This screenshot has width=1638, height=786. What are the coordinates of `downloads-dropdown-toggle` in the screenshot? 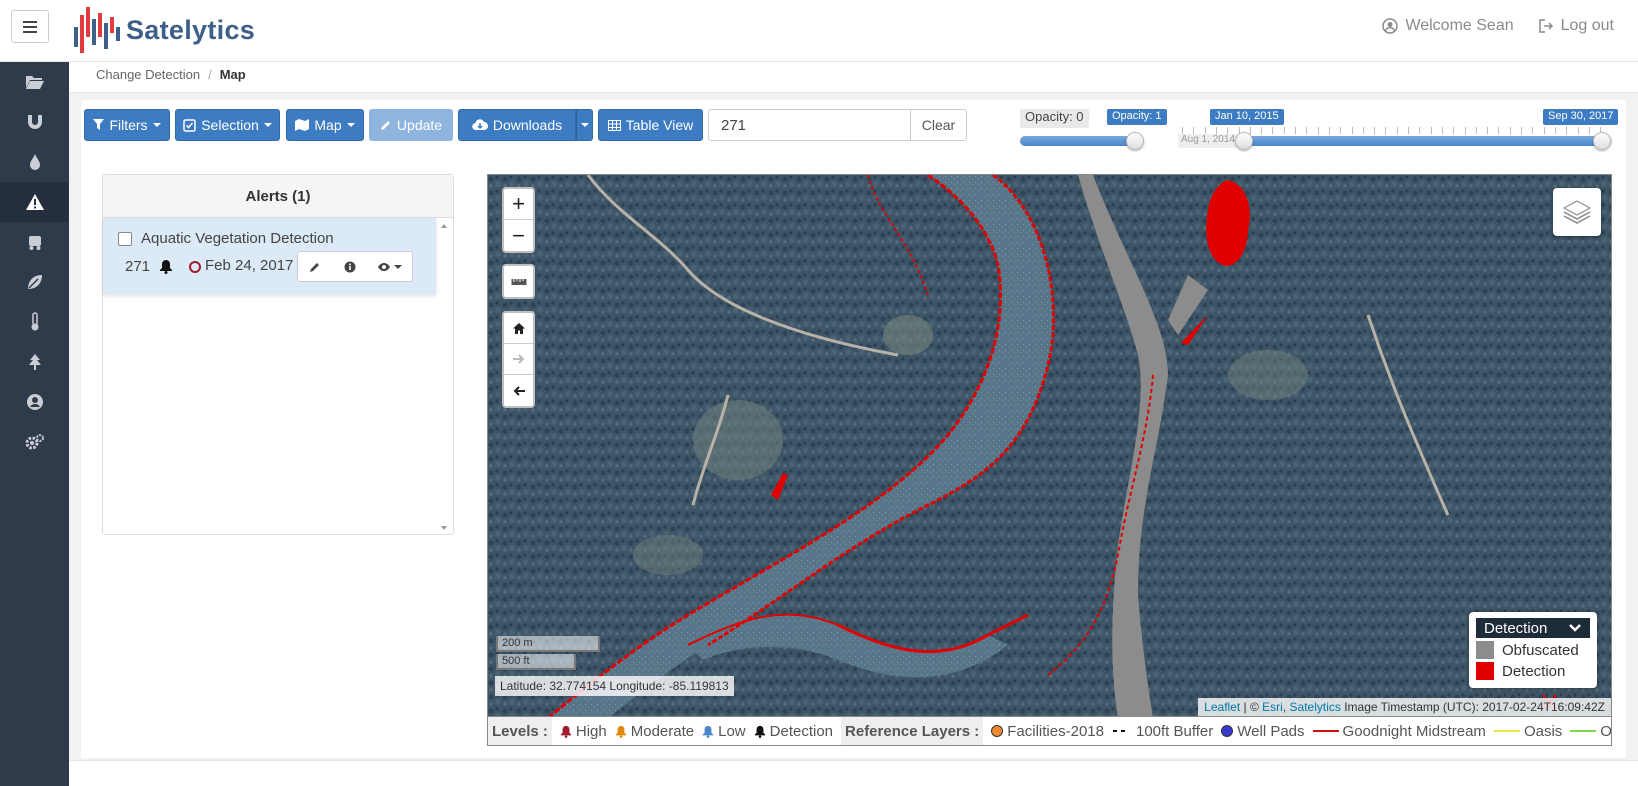 It's located at (584, 125).